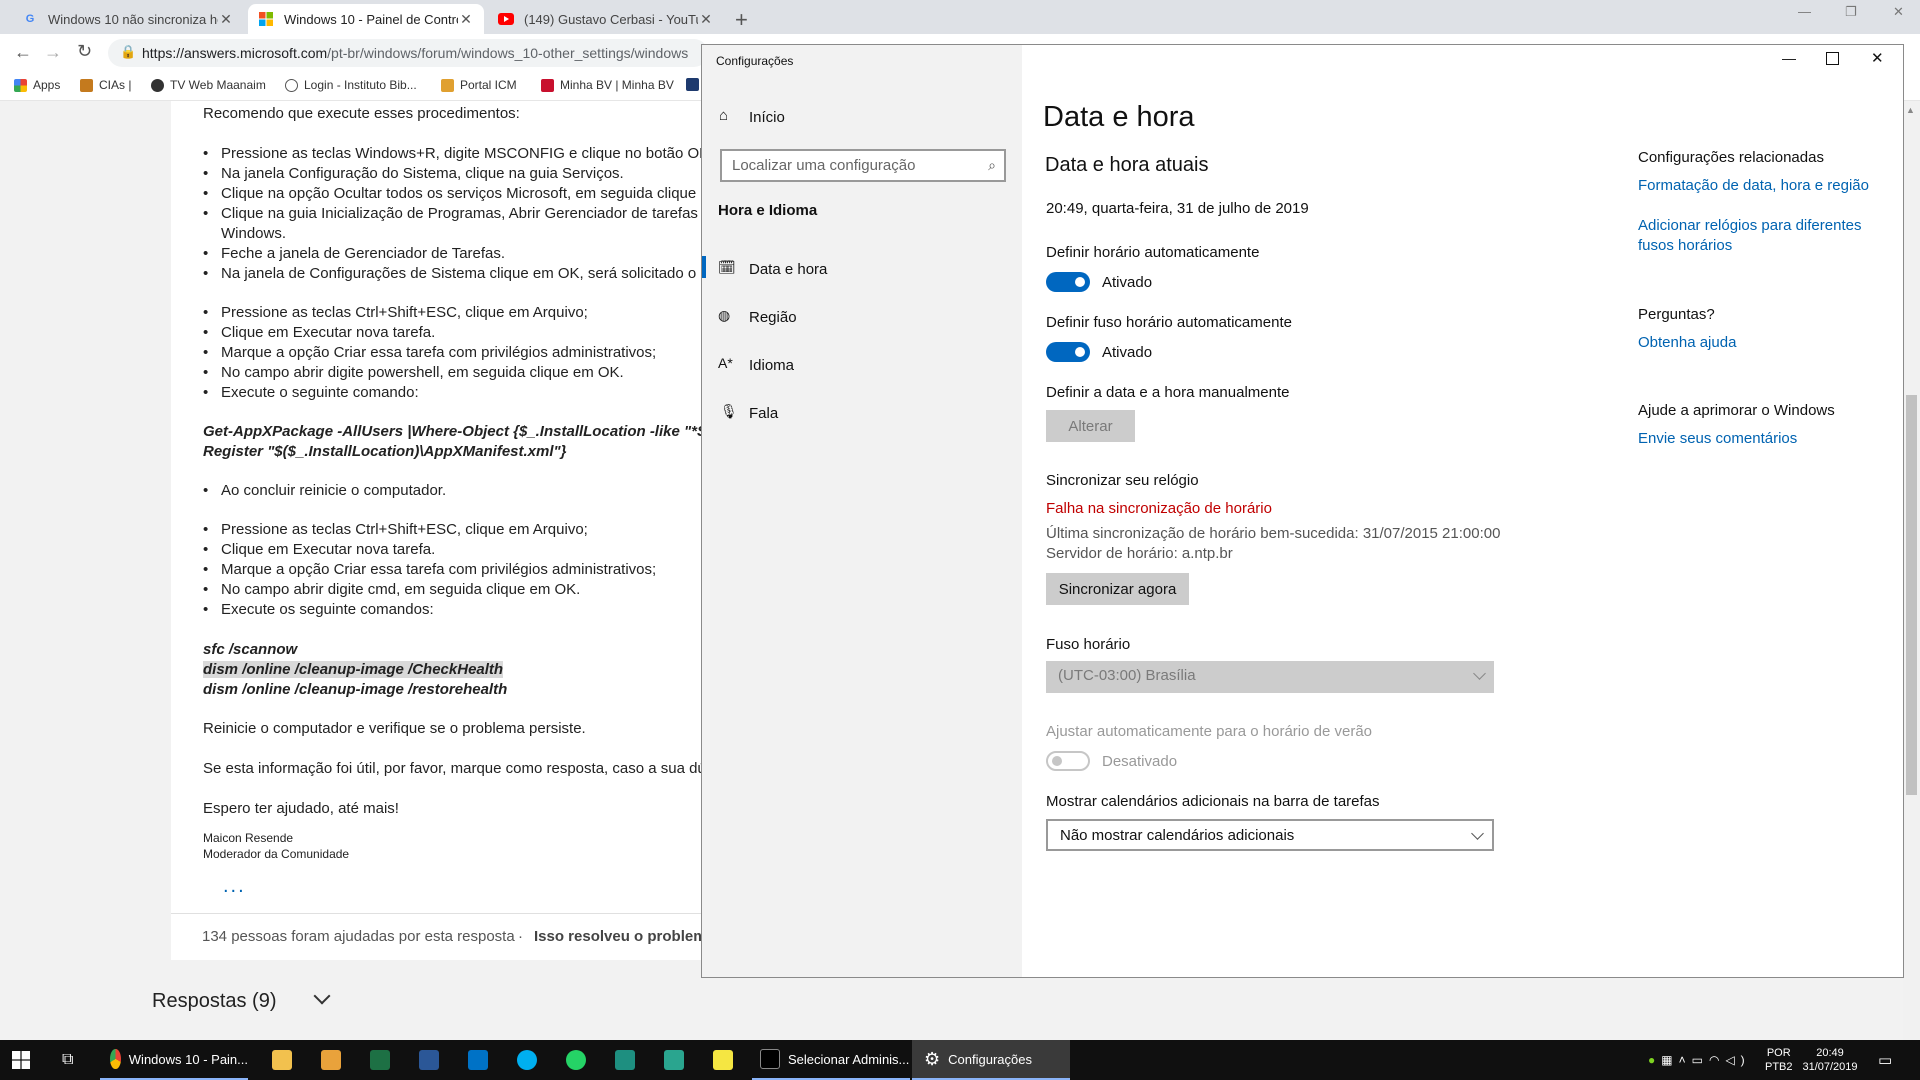 The width and height of the screenshot is (1920, 1080). I want to click on code-line-highlighted: dism /online /cleanup-image /CheckHealth, so click(353, 669).